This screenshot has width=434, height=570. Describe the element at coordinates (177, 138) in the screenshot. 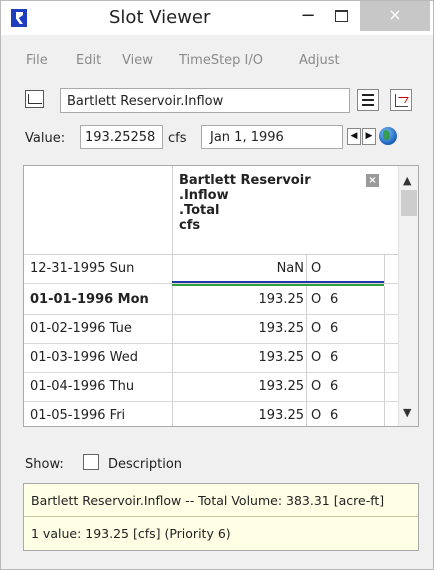

I see `units-label: cfs` at that location.